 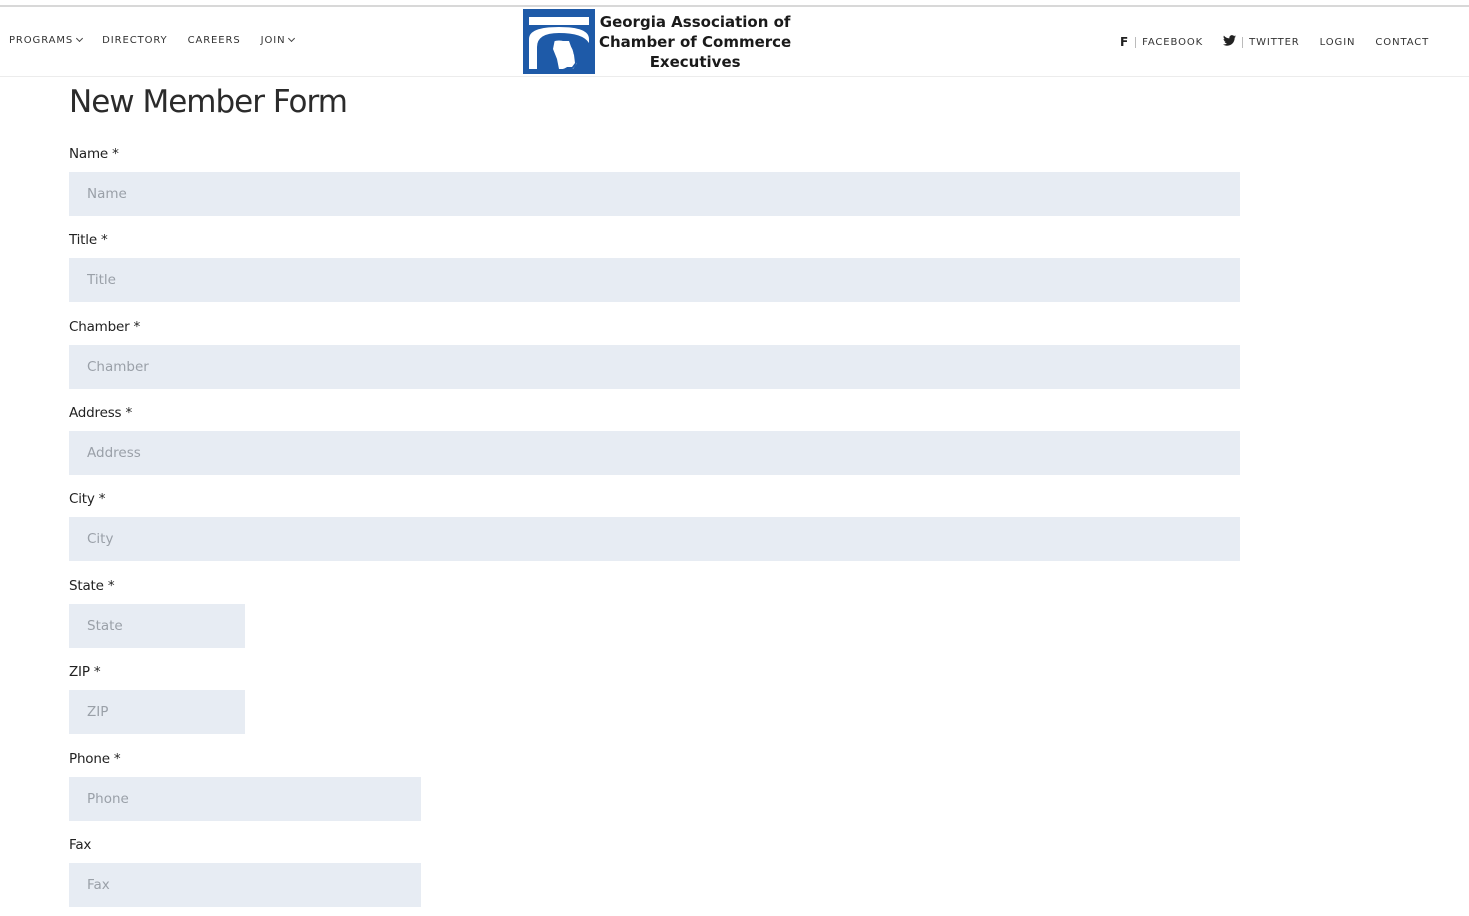 I want to click on title-field-group: Title *, so click(x=654, y=267).